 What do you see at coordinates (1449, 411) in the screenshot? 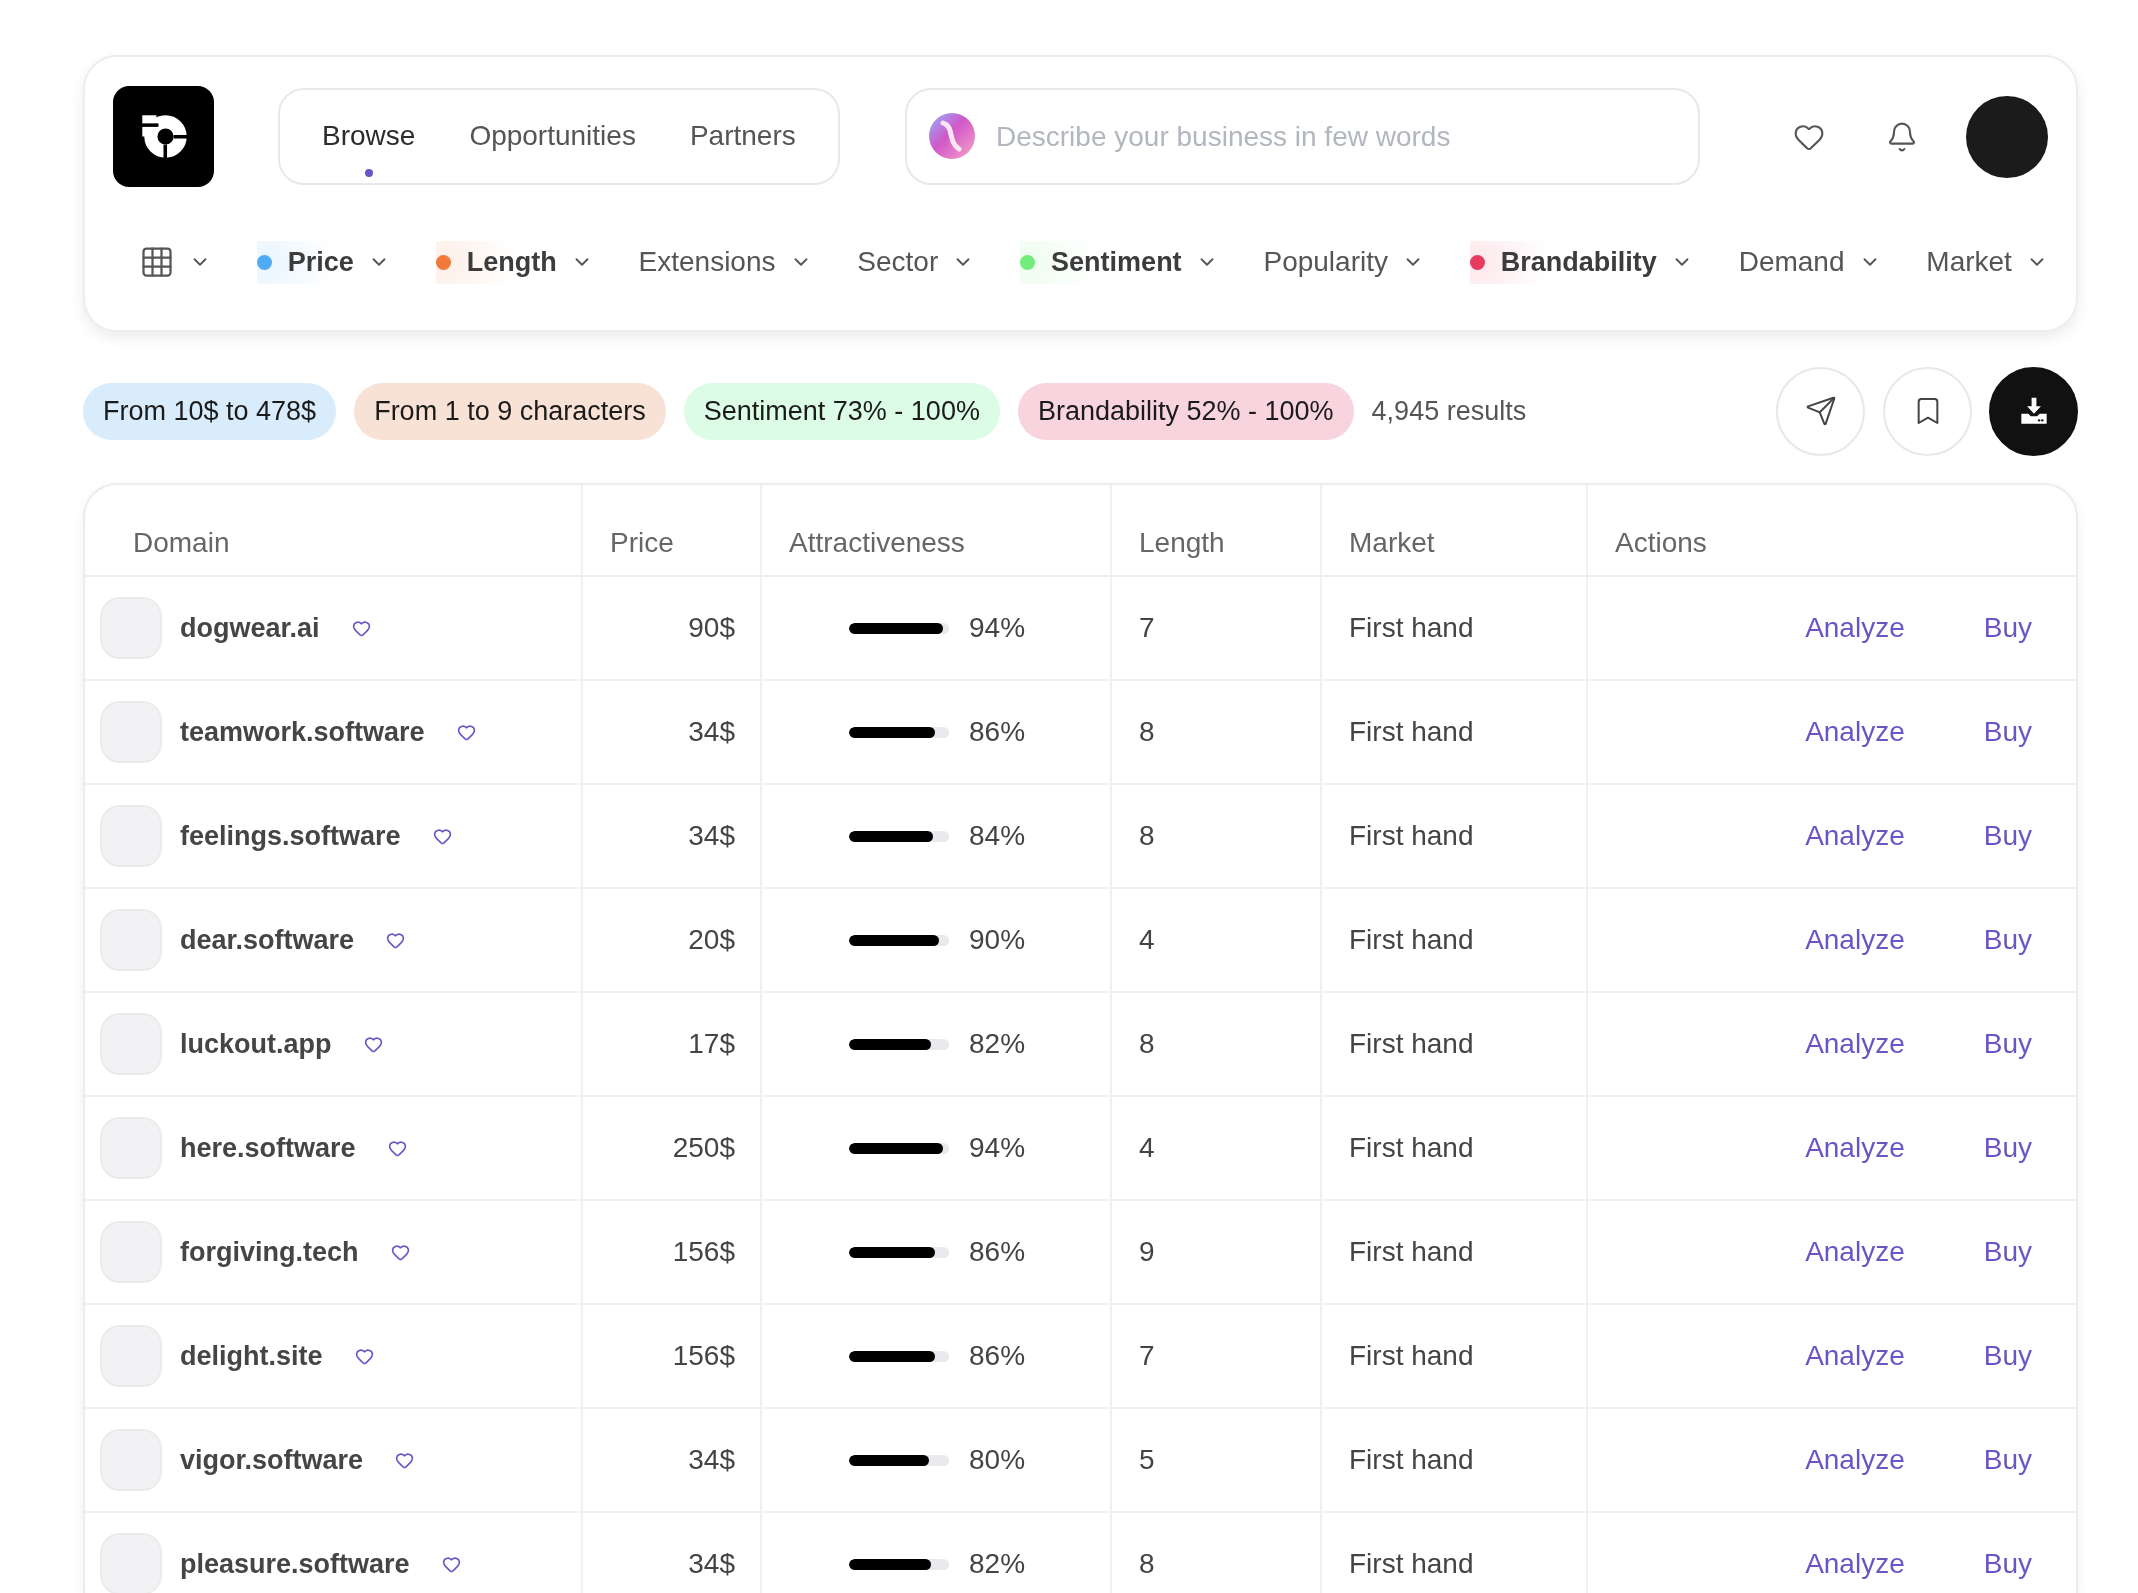
I see `results-count: 4,945 results` at bounding box center [1449, 411].